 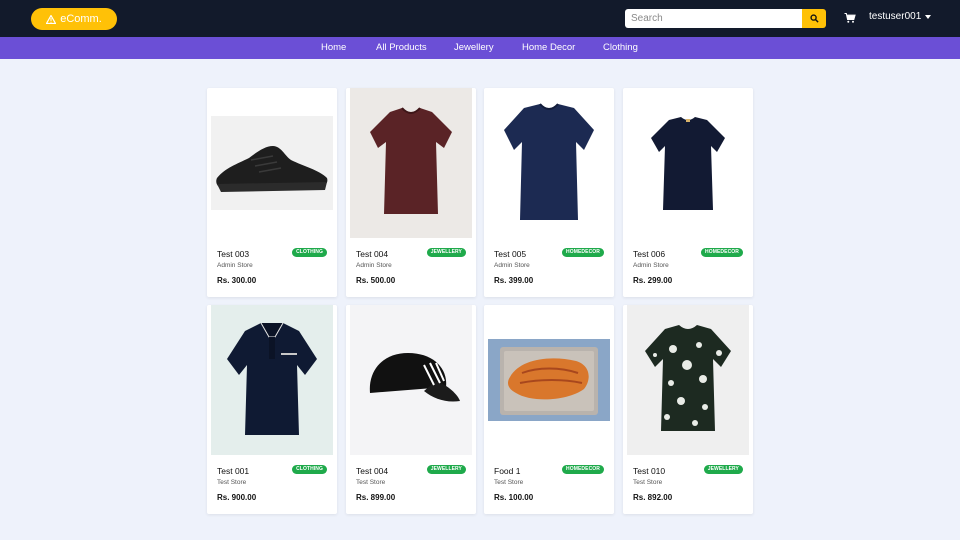 I want to click on product-card: Test 003 CLOTHING Admin Store Rs. 300.00, so click(x=272, y=192).